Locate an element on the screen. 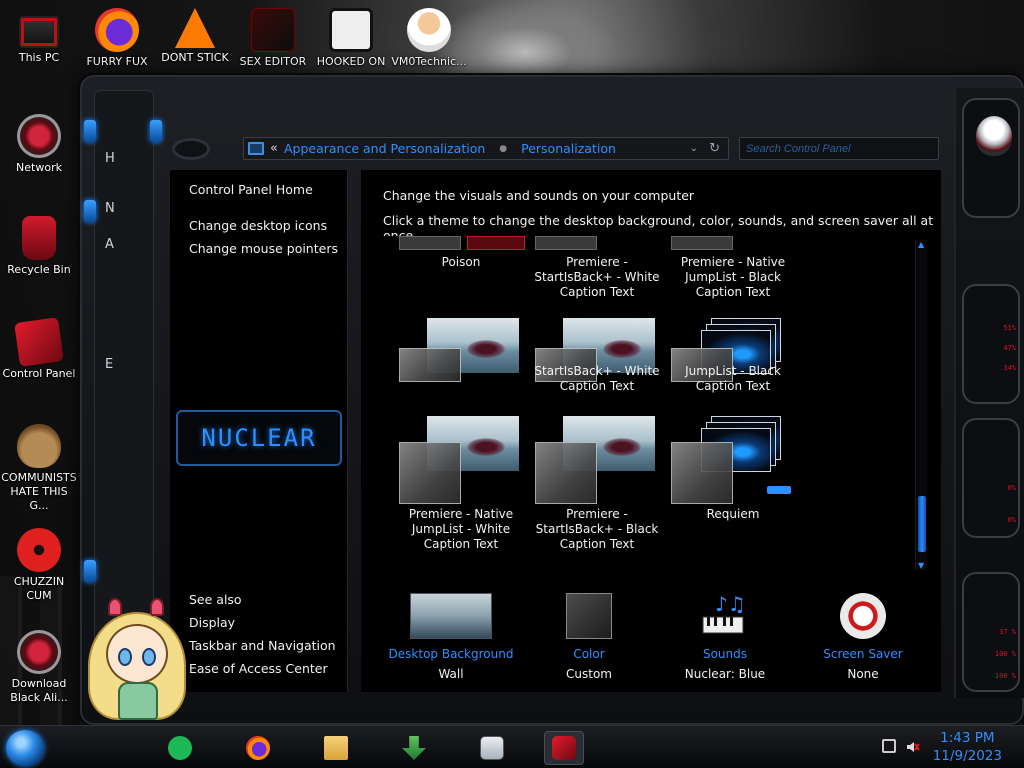  taskbar: 1:43 PM 11/9/2023 is located at coordinates (512, 746).